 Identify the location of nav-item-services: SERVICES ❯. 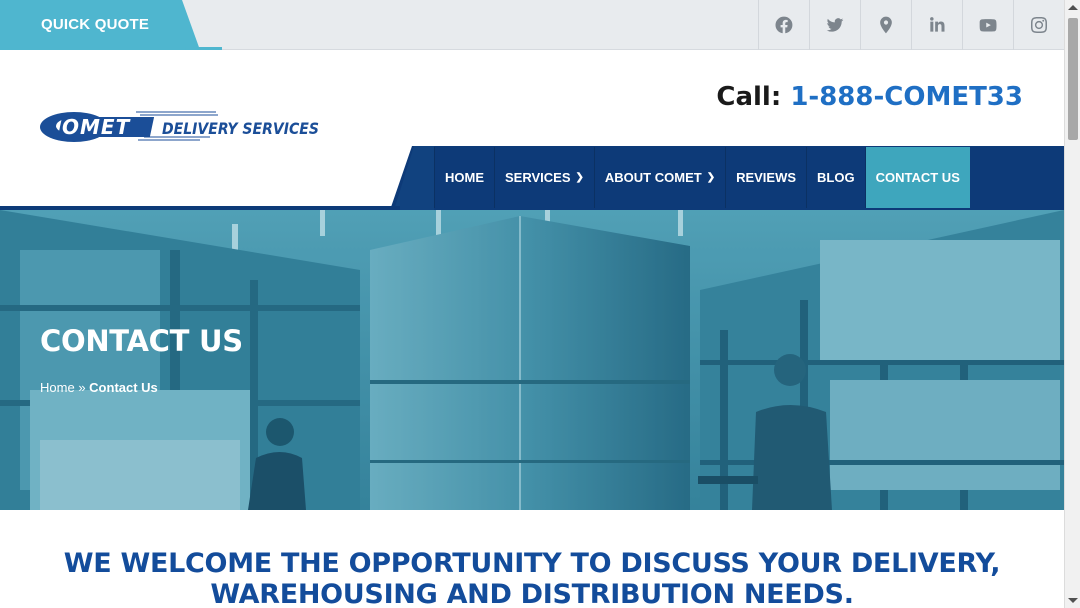
(544, 177).